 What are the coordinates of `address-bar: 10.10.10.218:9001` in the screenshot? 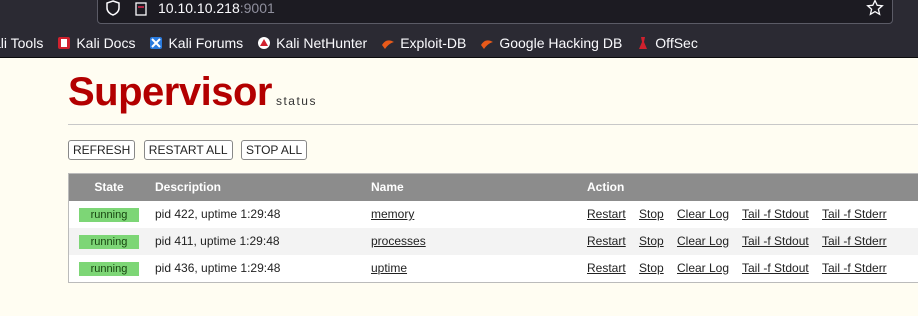 It's located at (495, 12).